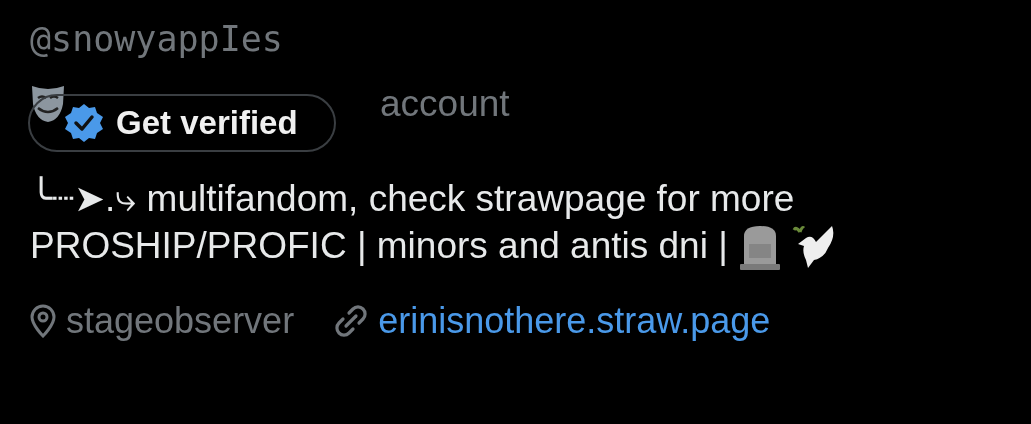 The width and height of the screenshot is (1031, 424). I want to click on location-pin-icon, so click(43, 321).